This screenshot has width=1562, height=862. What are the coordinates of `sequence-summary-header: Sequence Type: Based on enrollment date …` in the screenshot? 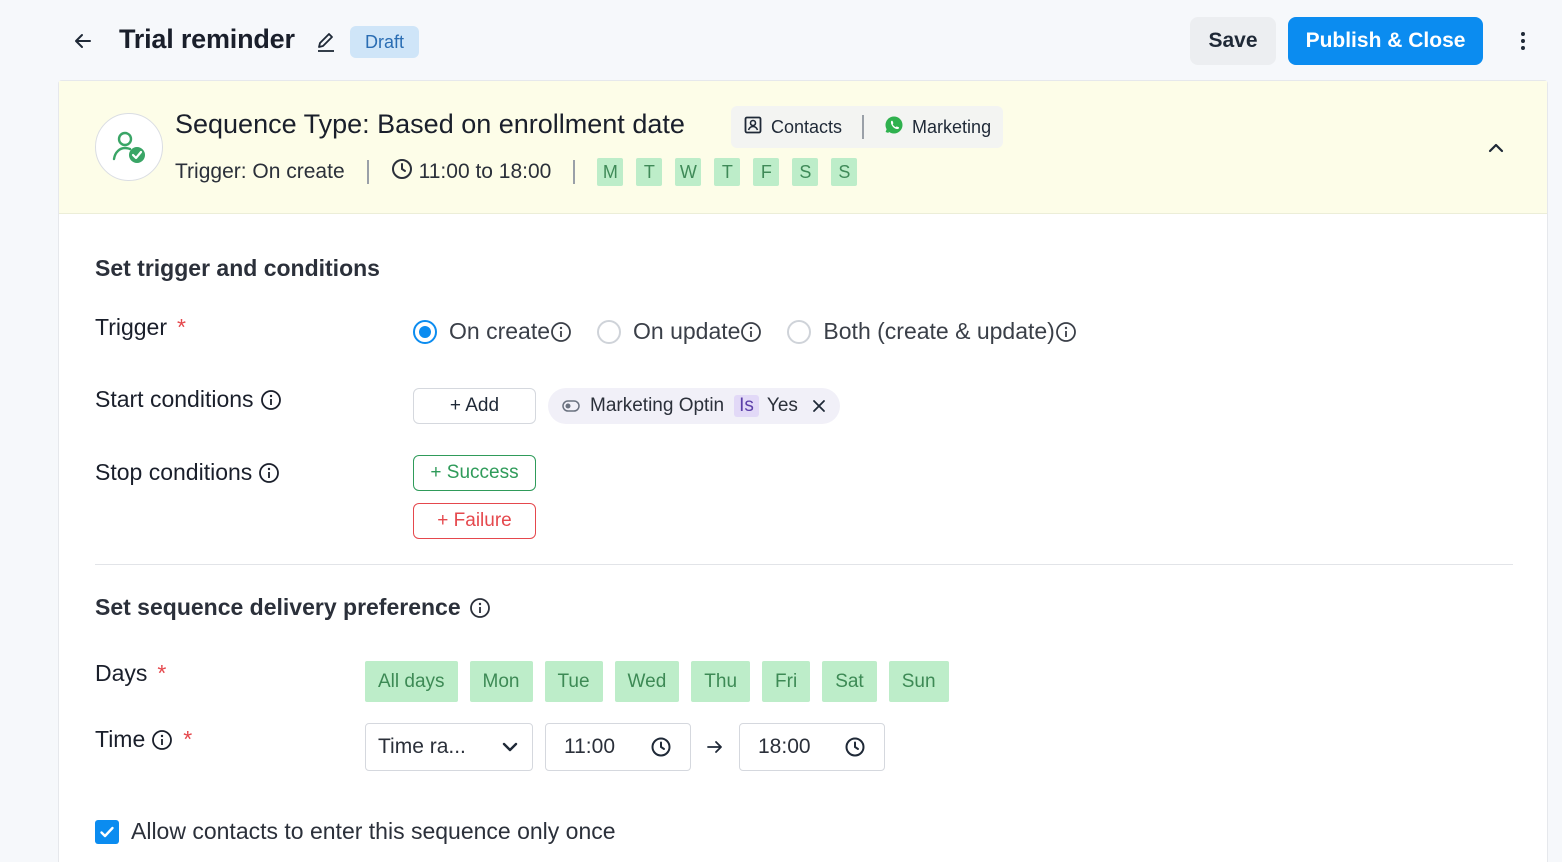 It's located at (803, 147).